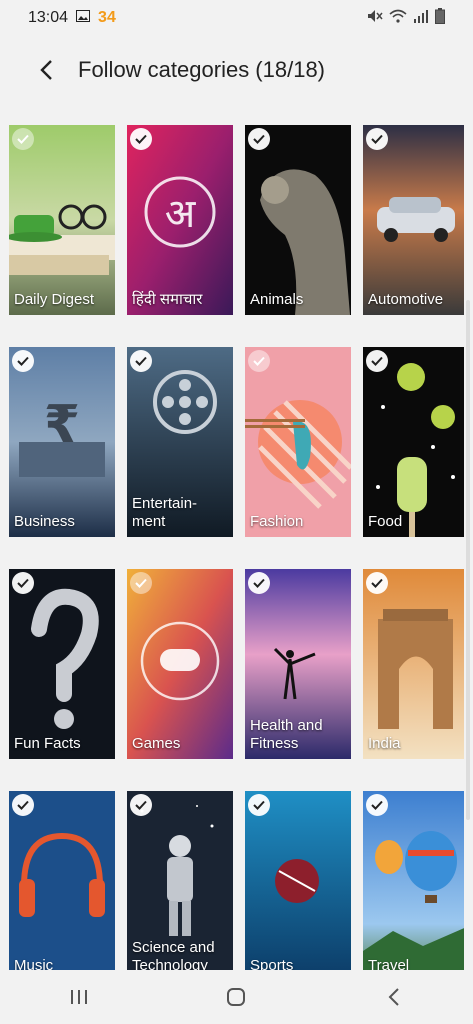 The height and width of the screenshot is (1024, 473). What do you see at coordinates (277, 521) in the screenshot?
I see `category-label: Fashion` at bounding box center [277, 521].